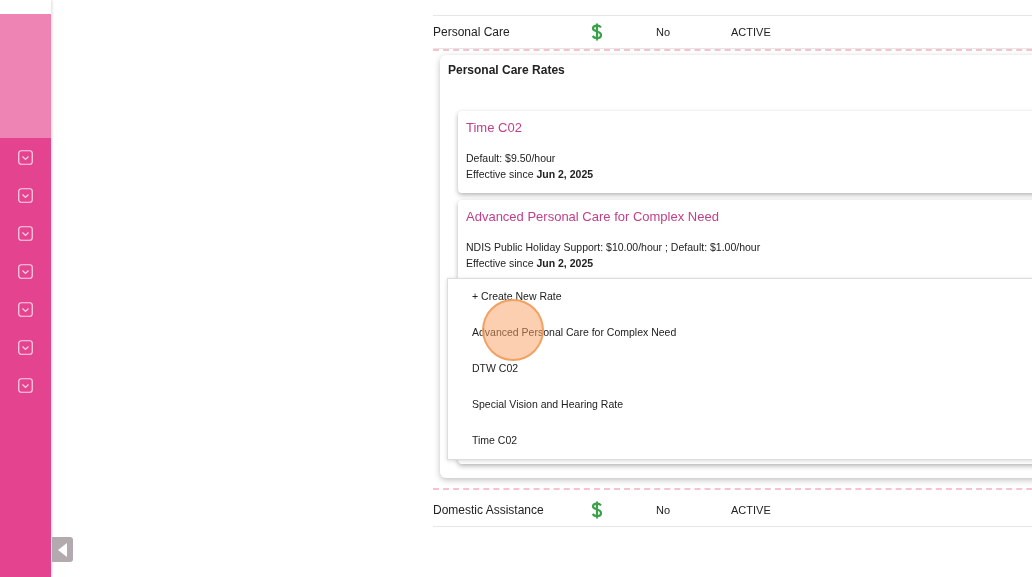  What do you see at coordinates (472, 32) in the screenshot?
I see `service-name: Personal Care` at bounding box center [472, 32].